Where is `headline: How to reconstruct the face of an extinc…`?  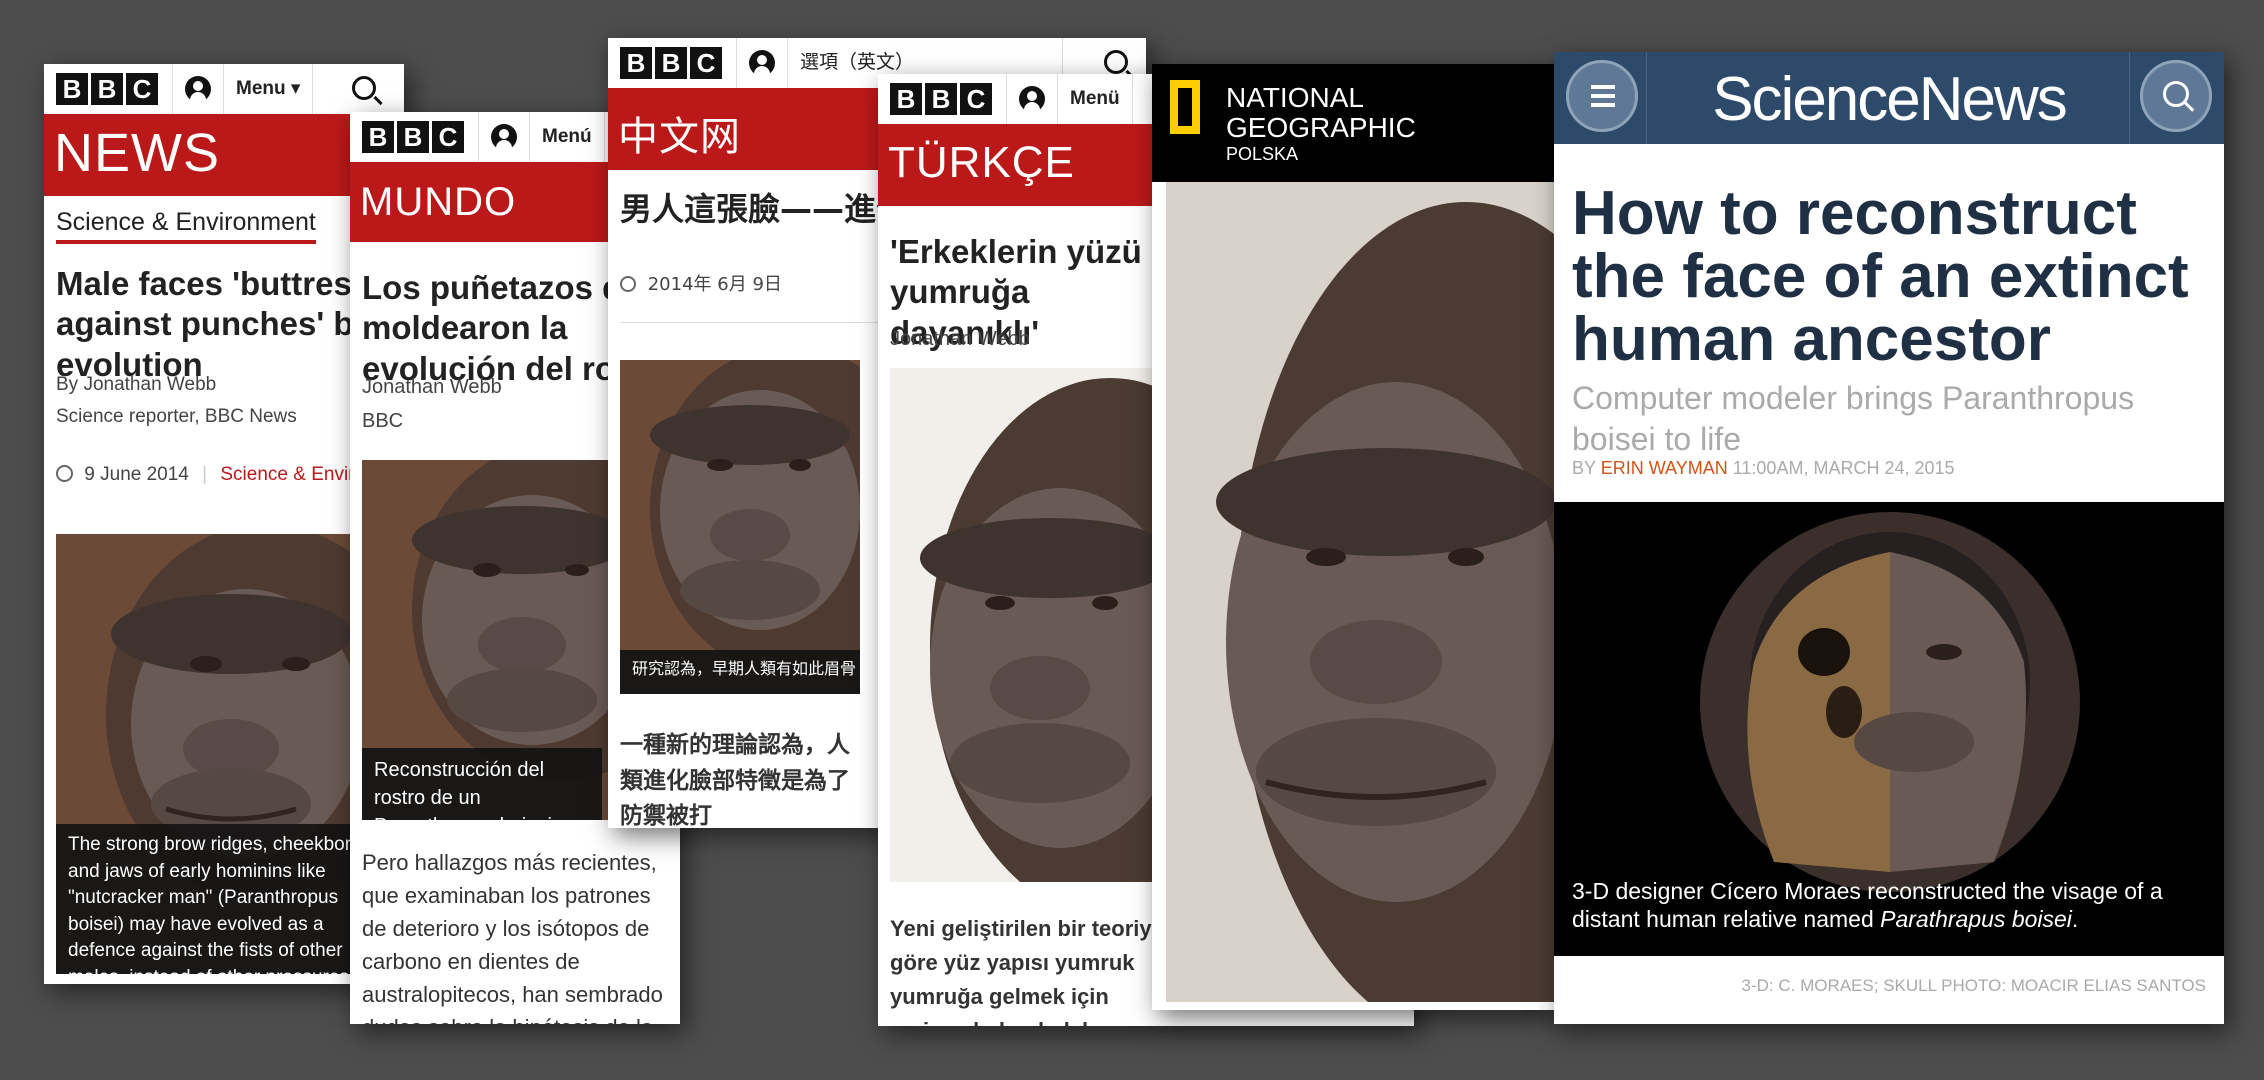
headline: How to reconstruct the face of an extinc… is located at coordinates (1880, 277).